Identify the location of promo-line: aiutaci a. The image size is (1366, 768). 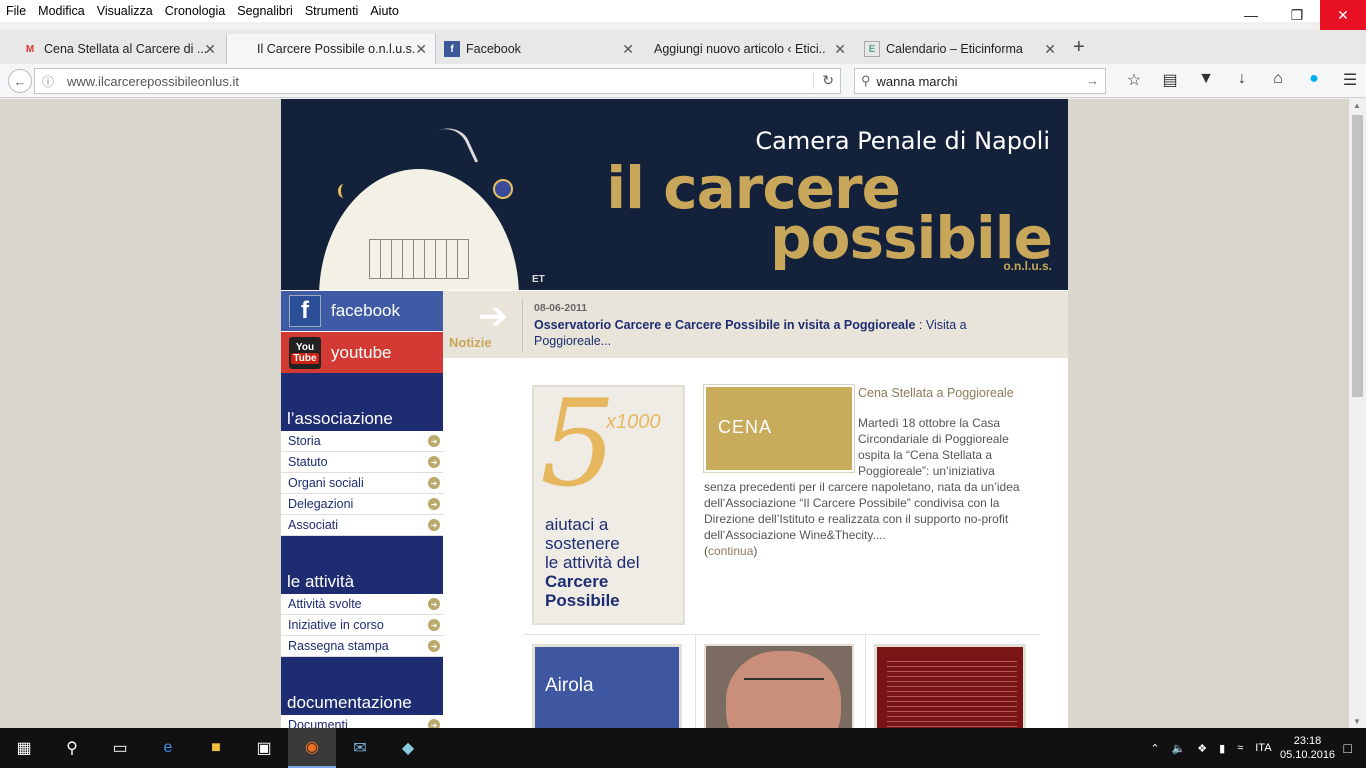
(577, 524).